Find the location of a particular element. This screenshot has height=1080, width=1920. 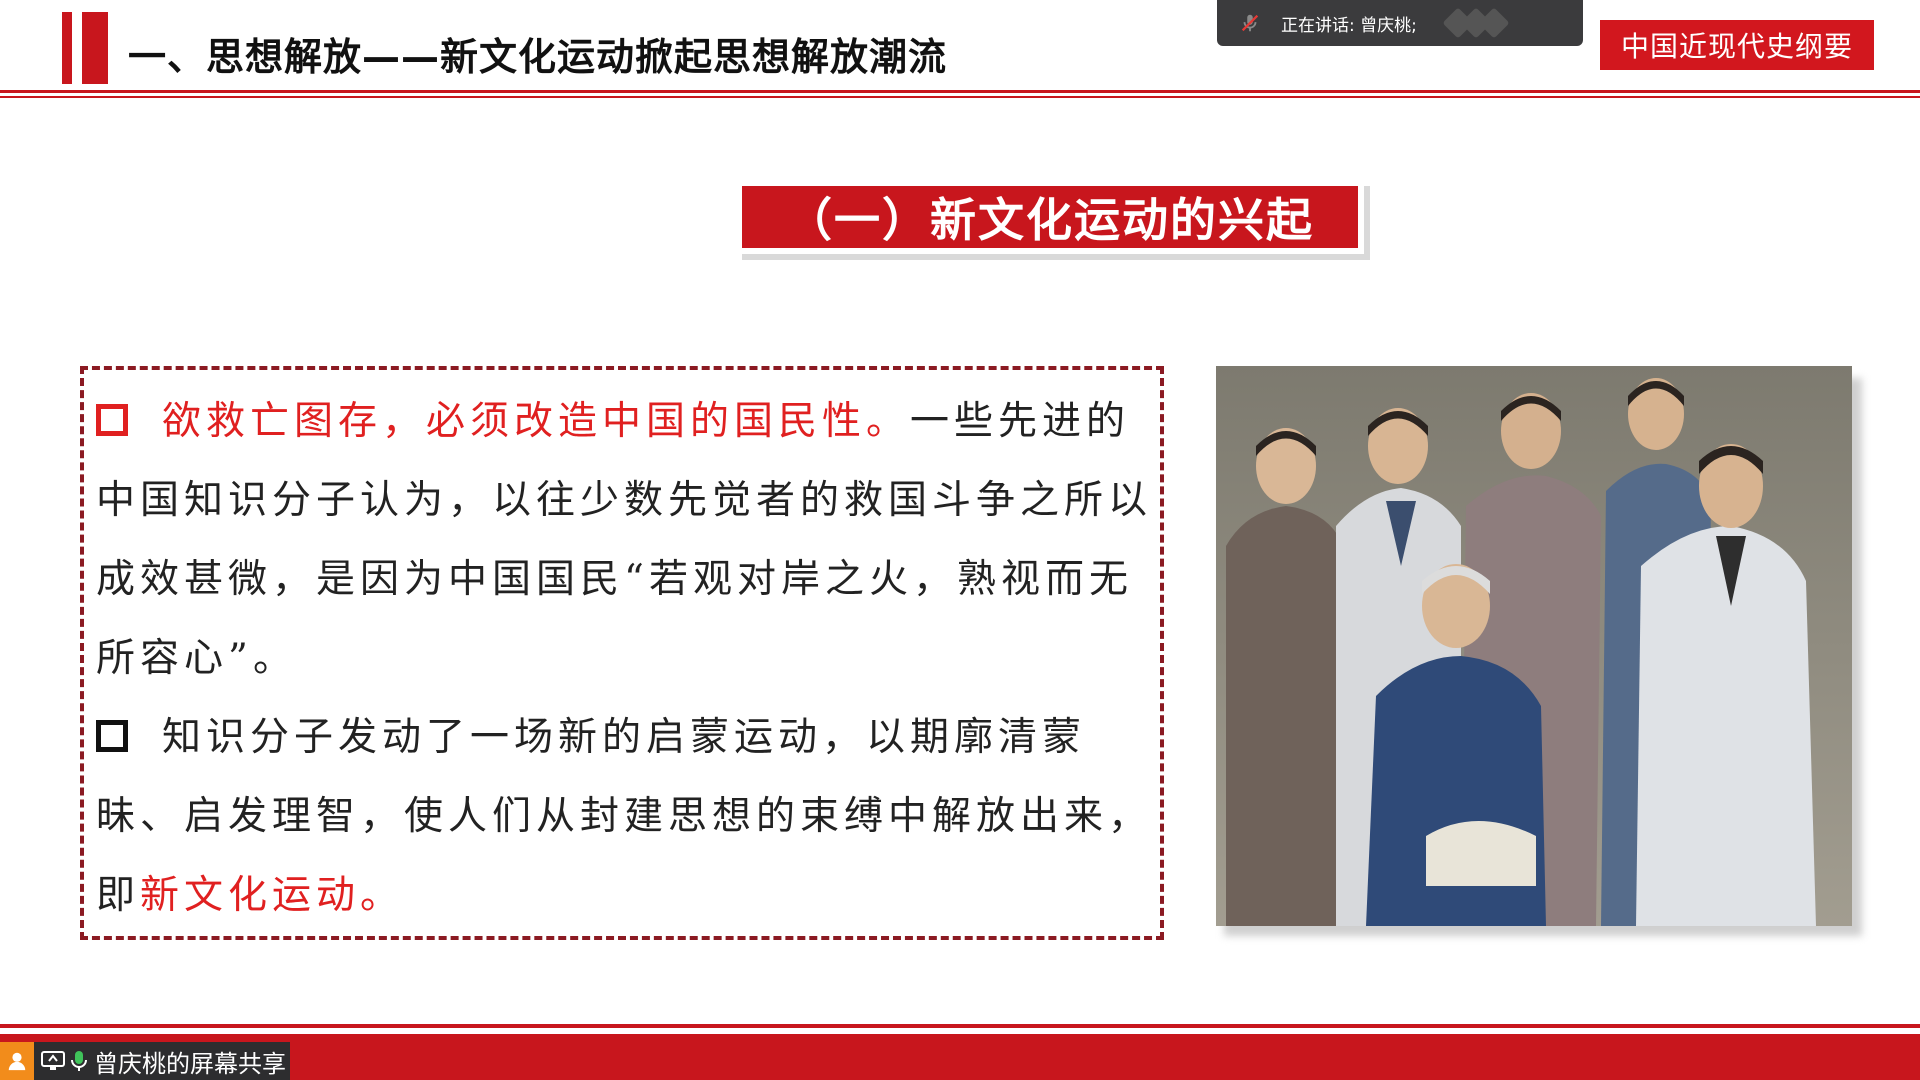

paragraph-2-highlight: 新文化运动。 is located at coordinates (272, 895).